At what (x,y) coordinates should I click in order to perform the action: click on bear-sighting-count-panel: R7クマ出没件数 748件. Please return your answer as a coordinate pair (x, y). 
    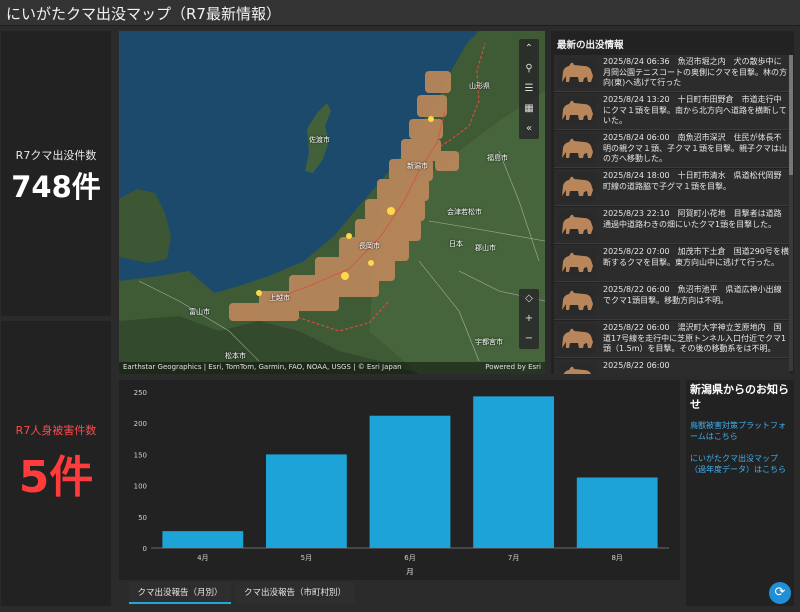
    Looking at the image, I should click on (56, 173).